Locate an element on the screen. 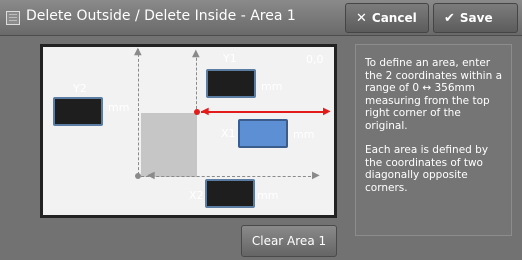 Image resolution: width=522 pixels, height=260 pixels. corner-dot is located at coordinates (138, 176).